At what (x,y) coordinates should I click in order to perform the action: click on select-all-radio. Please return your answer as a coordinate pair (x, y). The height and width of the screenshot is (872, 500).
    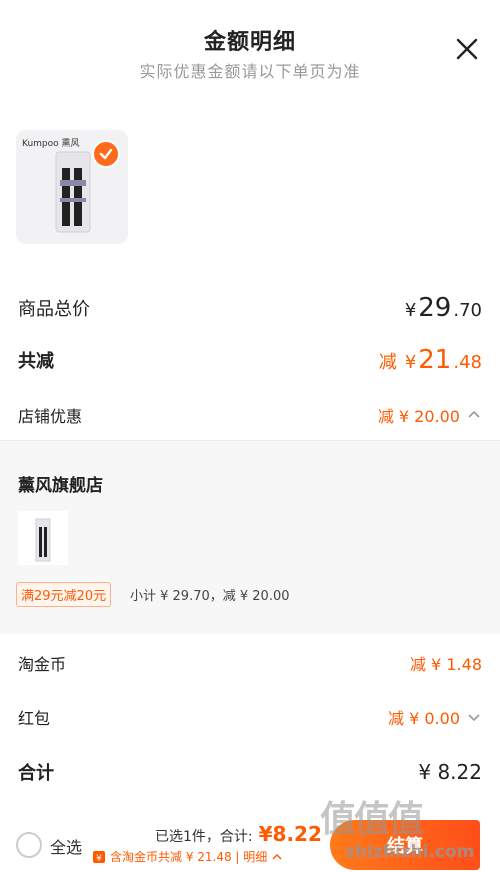
    Looking at the image, I should click on (29, 845).